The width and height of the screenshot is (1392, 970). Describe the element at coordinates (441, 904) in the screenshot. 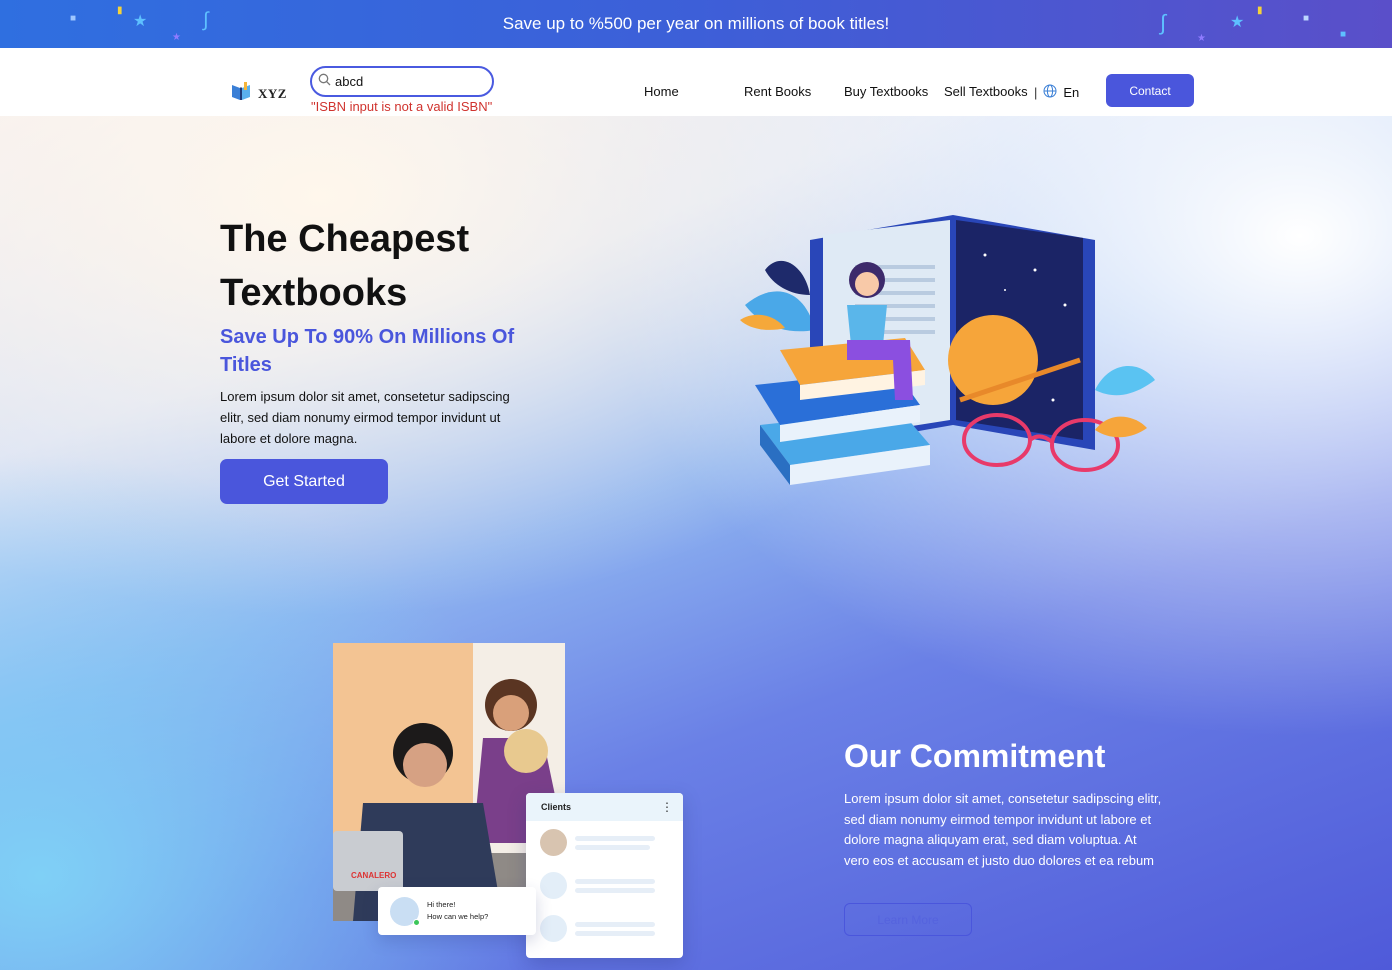

I see `chat-greeting: Hi there!` at that location.